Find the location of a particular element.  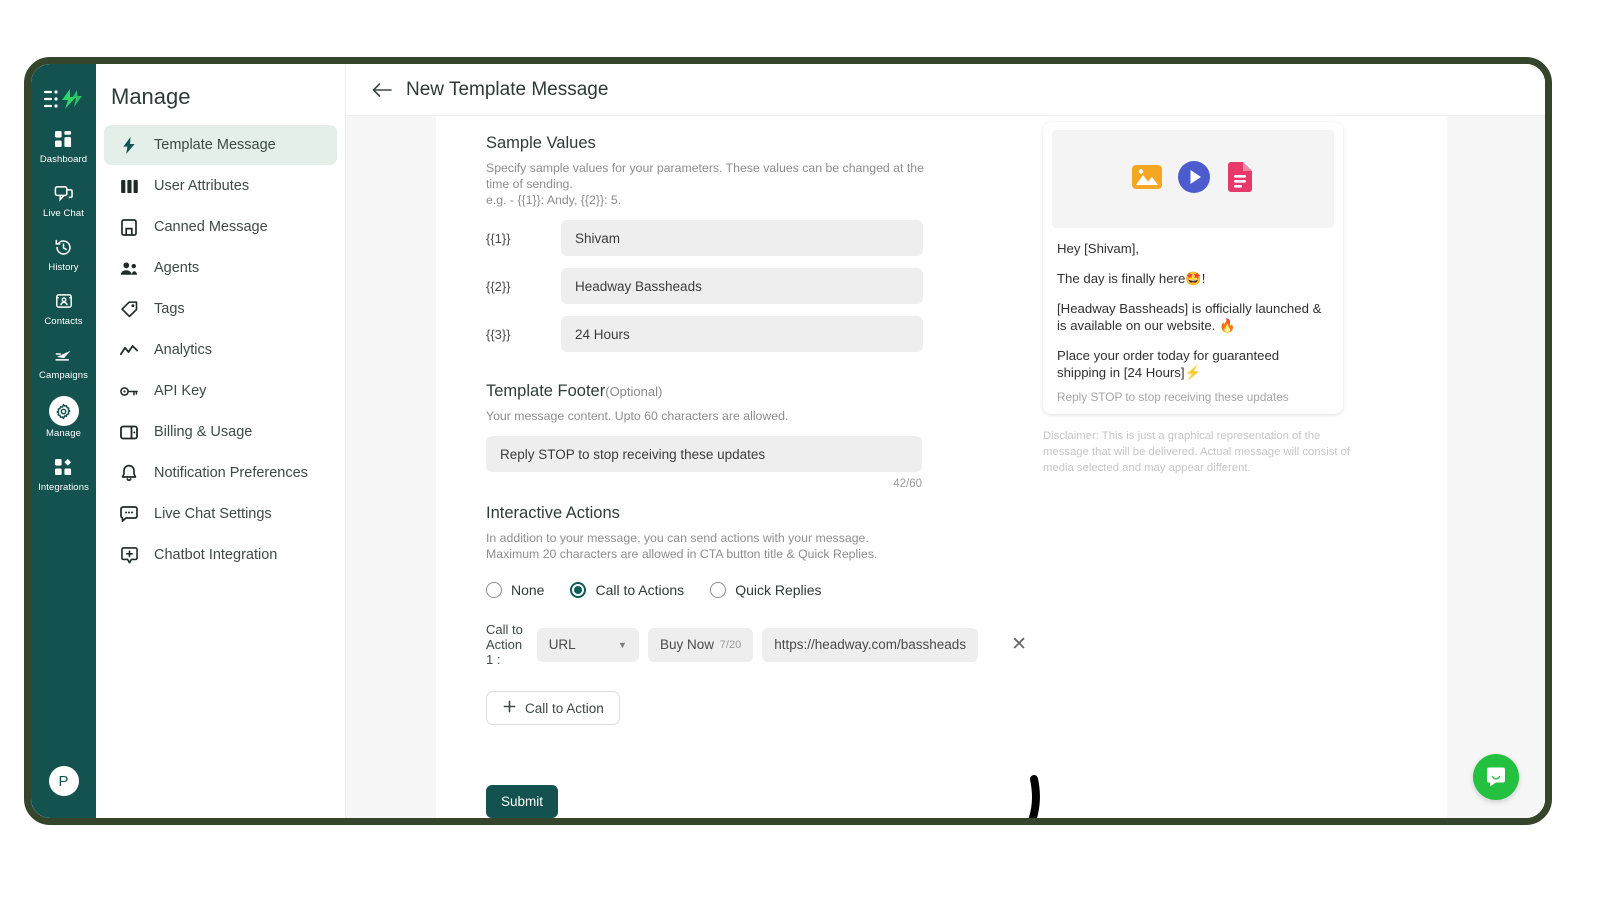

submit-button: Submit is located at coordinates (522, 801).